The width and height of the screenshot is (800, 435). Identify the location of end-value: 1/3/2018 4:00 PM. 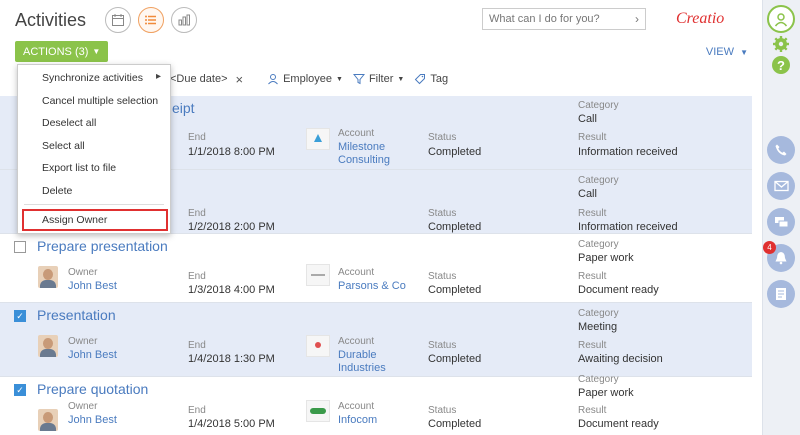
(231, 290).